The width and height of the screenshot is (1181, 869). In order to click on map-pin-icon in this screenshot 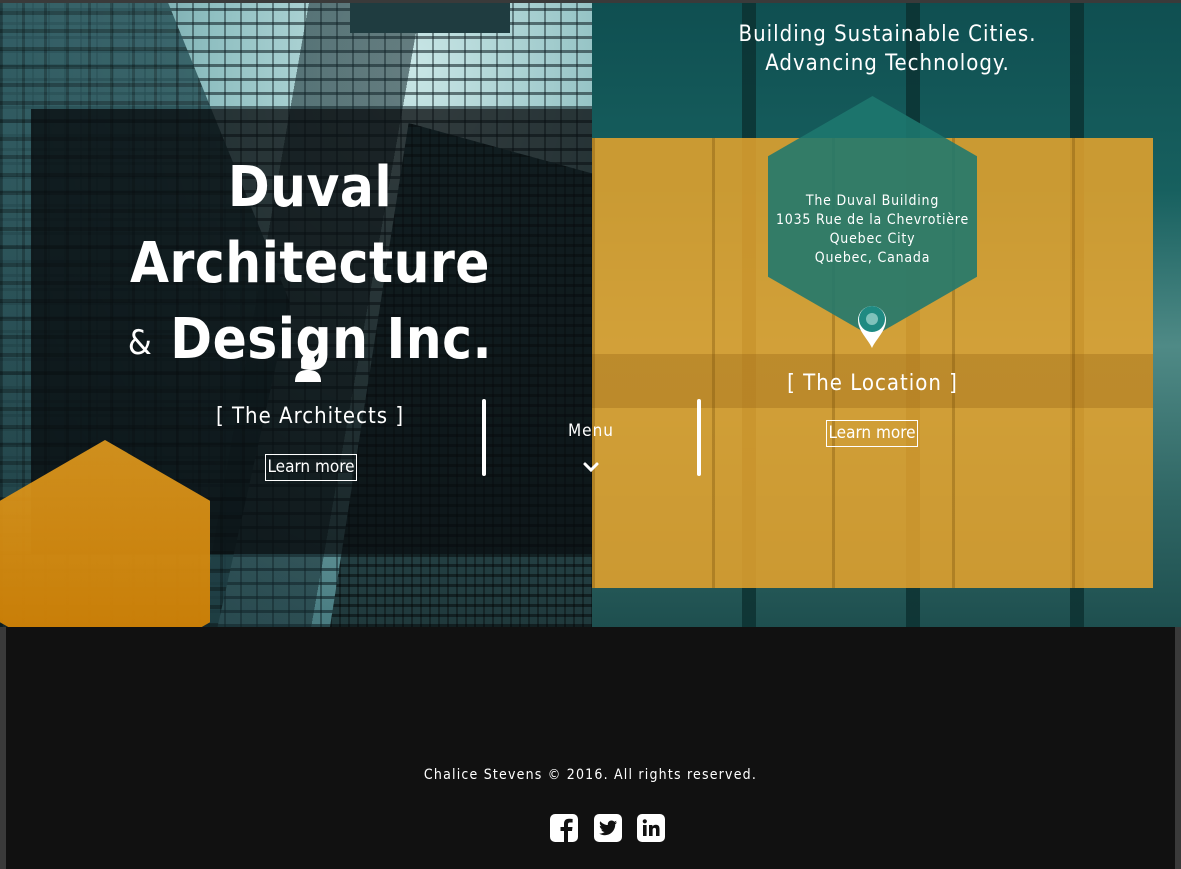, I will do `click(872, 327)`.